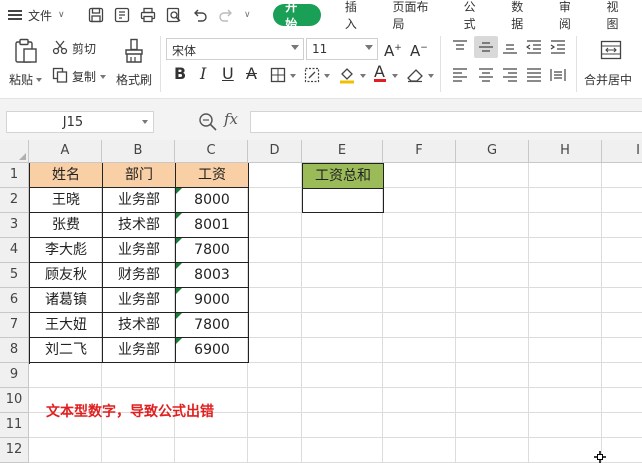 This screenshot has width=642, height=463. I want to click on cell-e1: 工资总和, so click(343, 176).